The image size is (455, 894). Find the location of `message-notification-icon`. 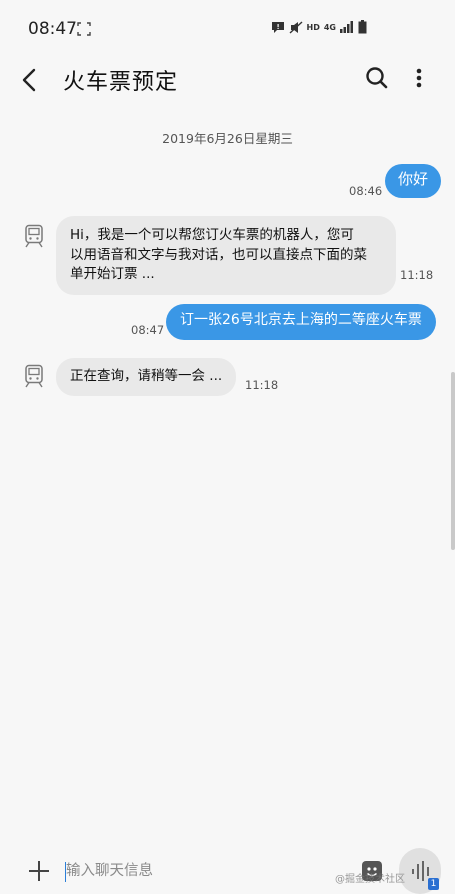

message-notification-icon is located at coordinates (277, 27).